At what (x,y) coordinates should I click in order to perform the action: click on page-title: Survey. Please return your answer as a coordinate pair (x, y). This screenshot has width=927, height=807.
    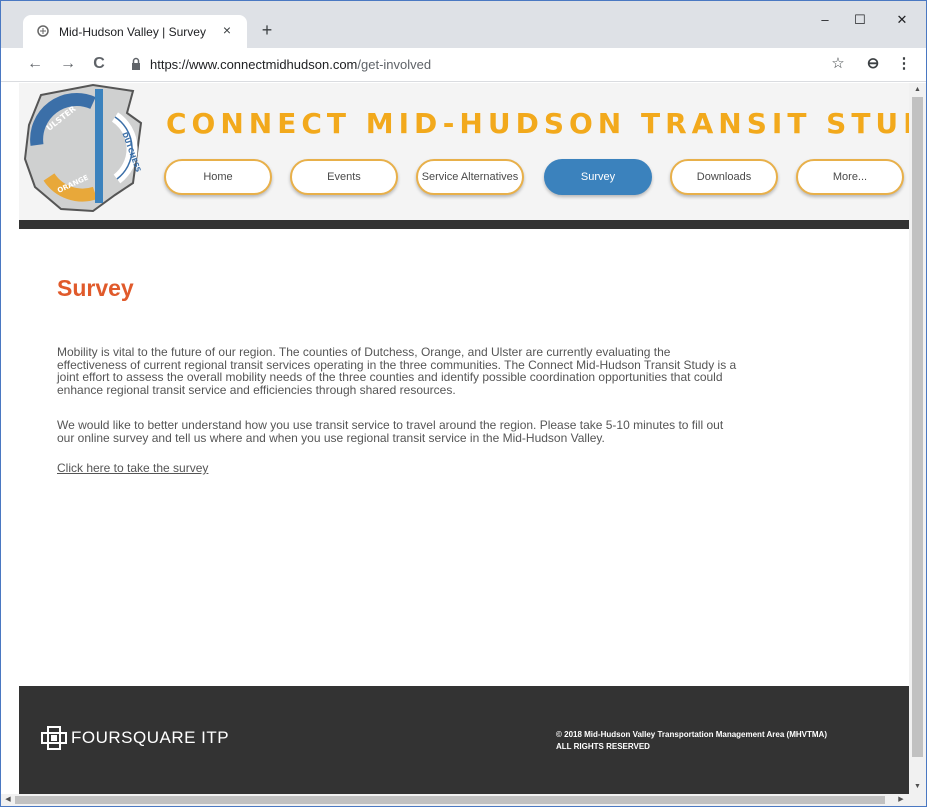
    Looking at the image, I should click on (95, 288).